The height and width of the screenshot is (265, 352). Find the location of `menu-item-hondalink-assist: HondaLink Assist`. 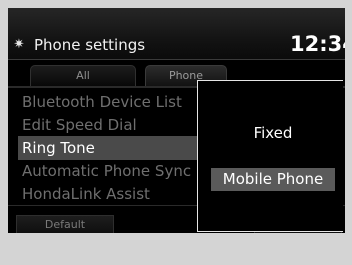

menu-item-hondalink-assist: HondaLink Assist is located at coordinates (122, 194).